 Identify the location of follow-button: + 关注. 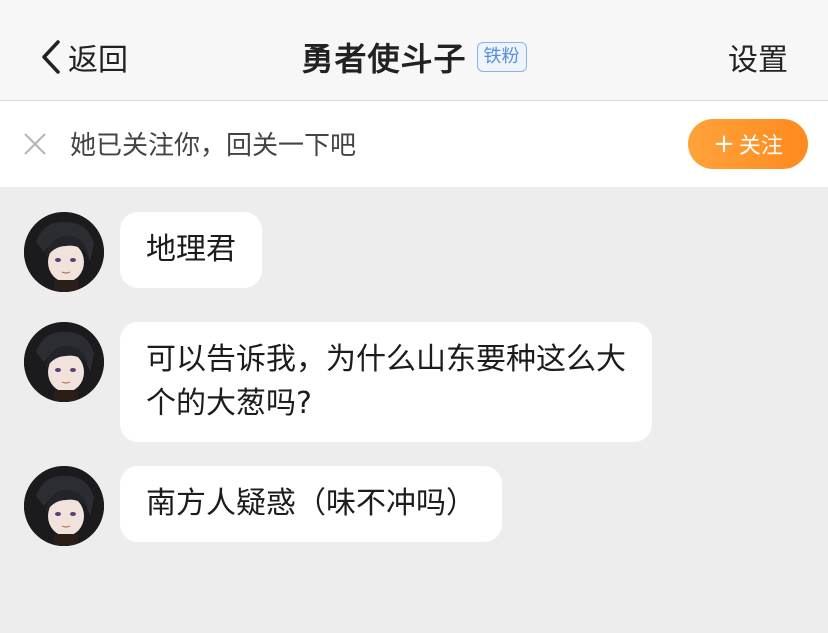
(748, 144).